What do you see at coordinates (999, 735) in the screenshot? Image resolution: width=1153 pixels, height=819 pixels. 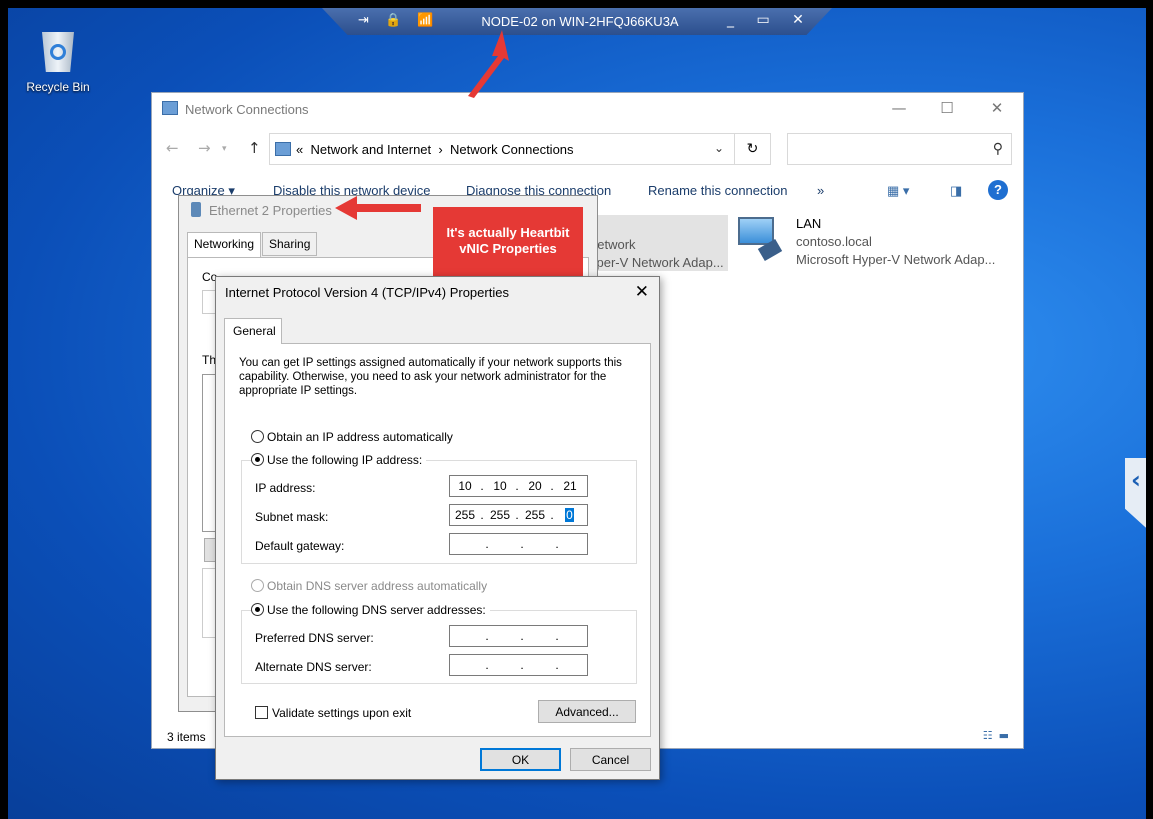 I see `view-toggle-icons: ☷▬` at bounding box center [999, 735].